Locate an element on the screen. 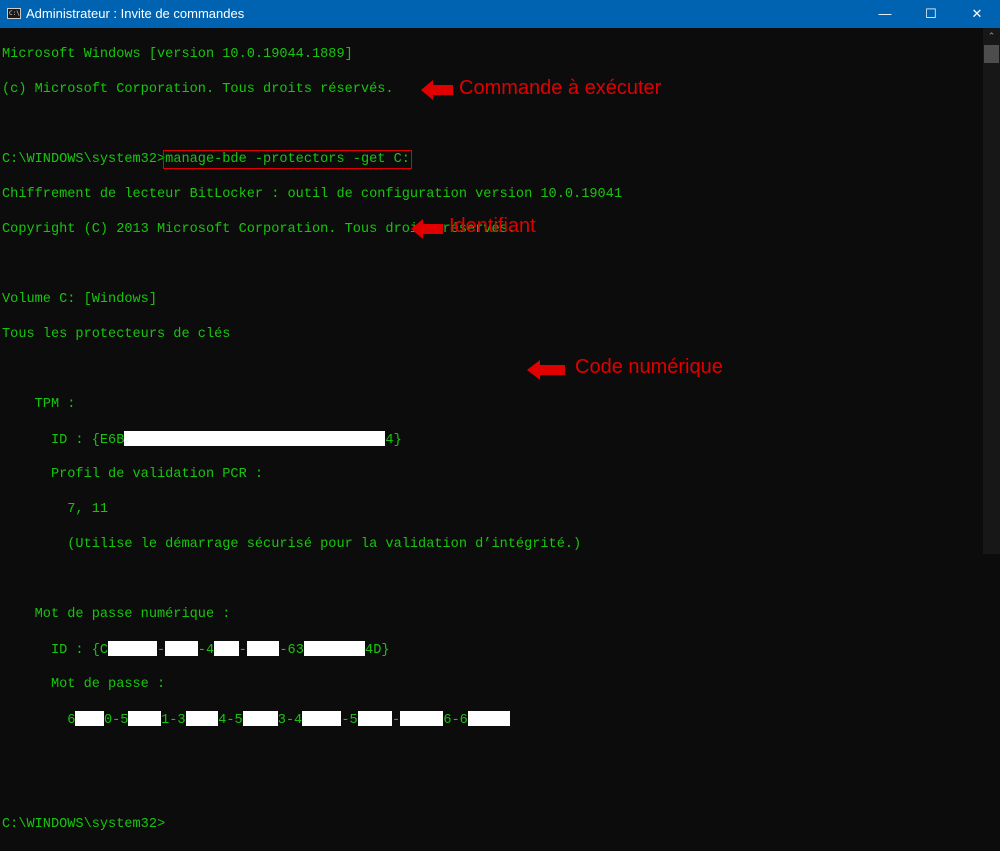 Image resolution: width=1000 pixels, height=851 pixels. command-text: manage-bde -protectors -get C: is located at coordinates (287, 159).